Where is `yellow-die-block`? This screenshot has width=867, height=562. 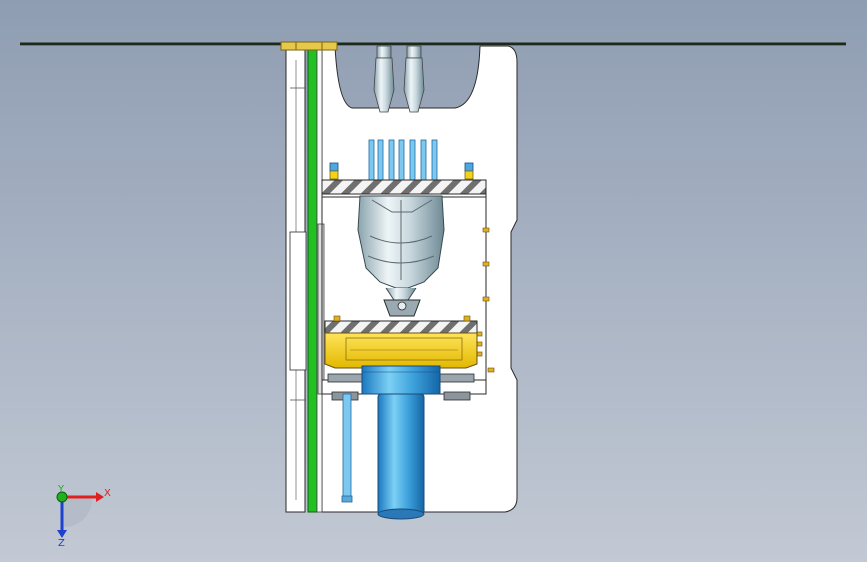
yellow-die-block is located at coordinates (401, 350).